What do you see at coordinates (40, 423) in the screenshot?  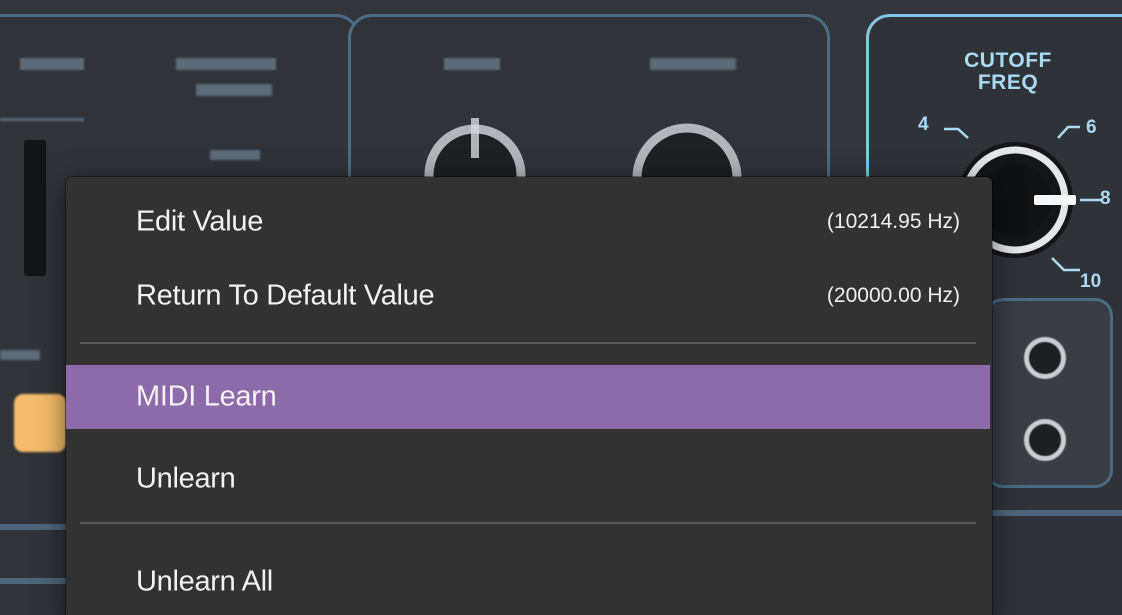 I see `toggle-button` at bounding box center [40, 423].